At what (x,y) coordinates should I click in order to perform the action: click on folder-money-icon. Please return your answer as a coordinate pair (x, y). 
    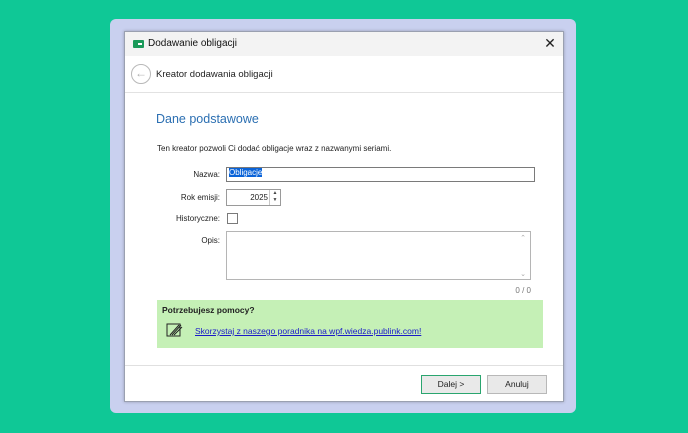
    Looking at the image, I should click on (138, 44).